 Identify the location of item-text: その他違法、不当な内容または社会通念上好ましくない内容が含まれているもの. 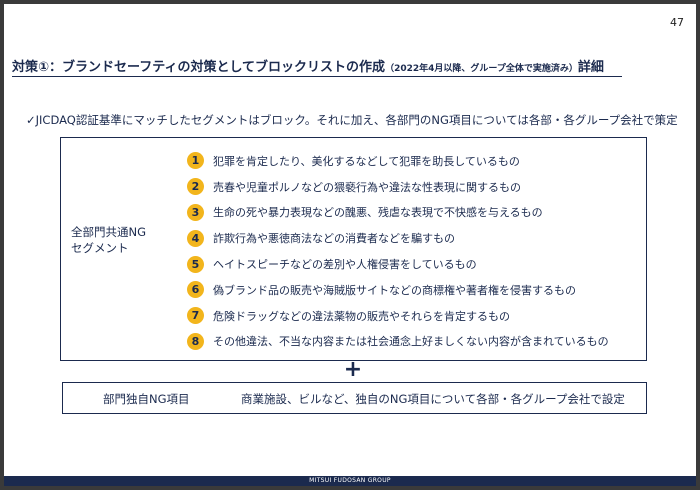
(411, 342).